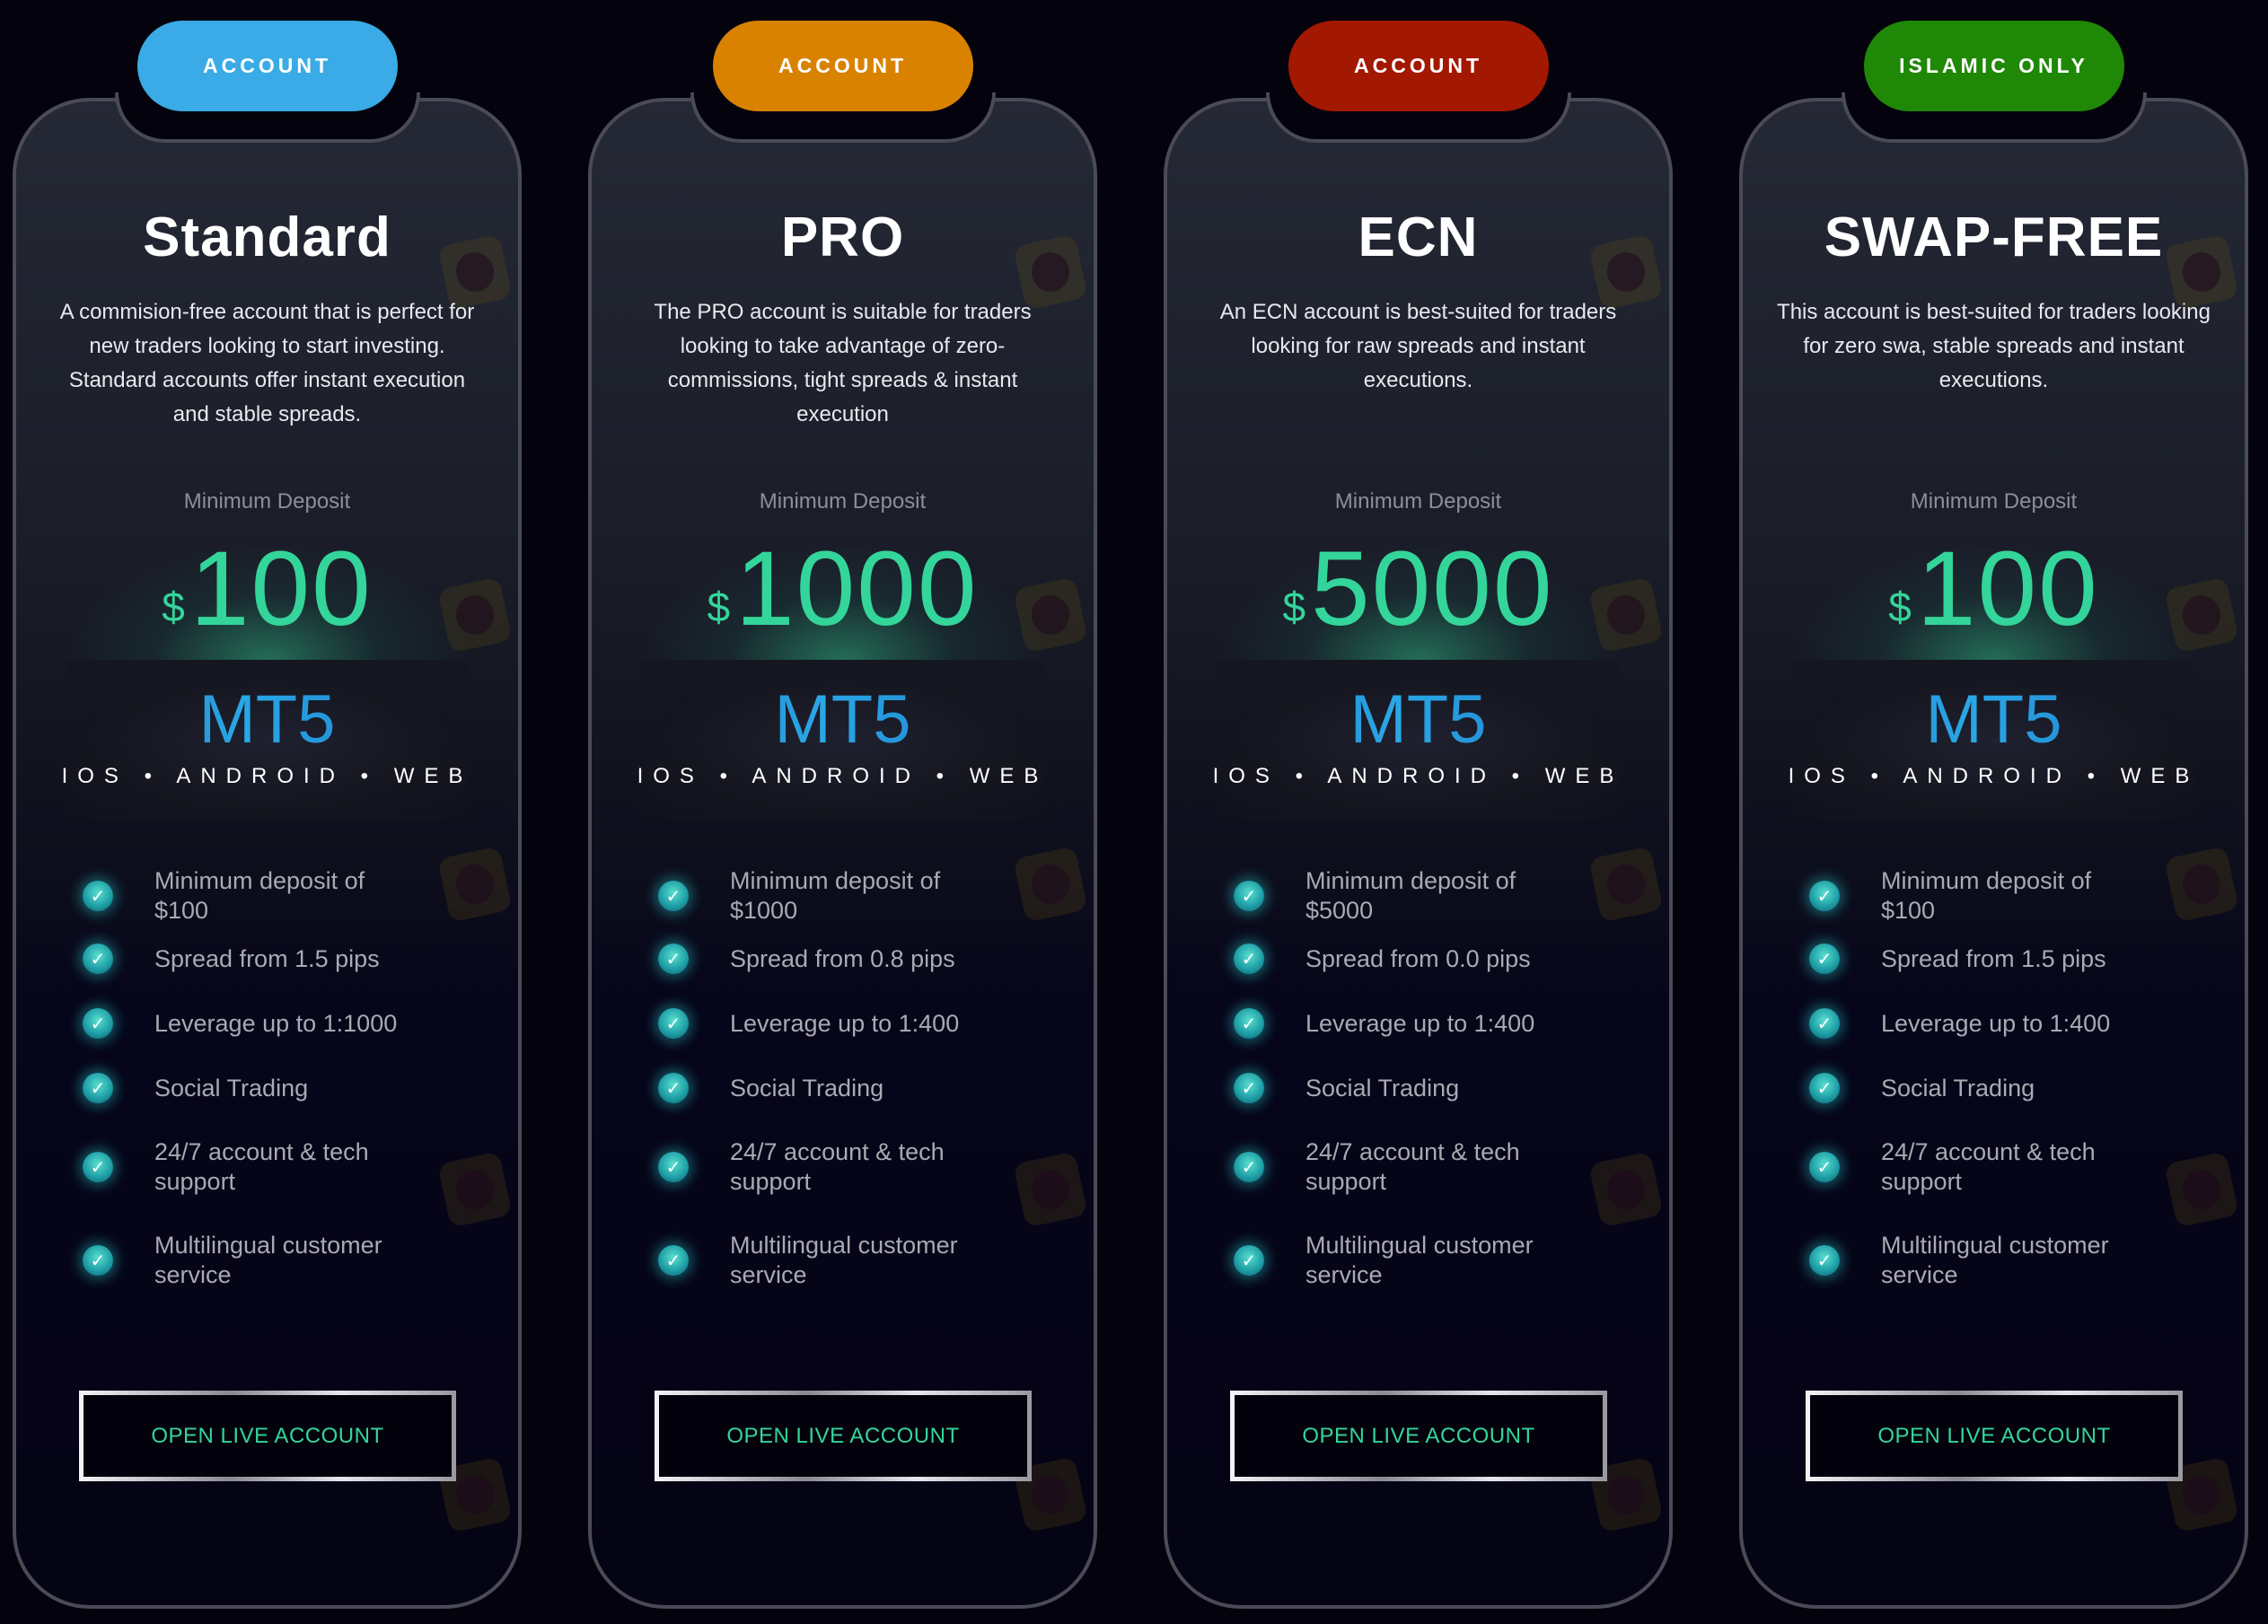 The height and width of the screenshot is (1624, 2268). What do you see at coordinates (281, 589) in the screenshot?
I see `deposit-amount: 100` at bounding box center [281, 589].